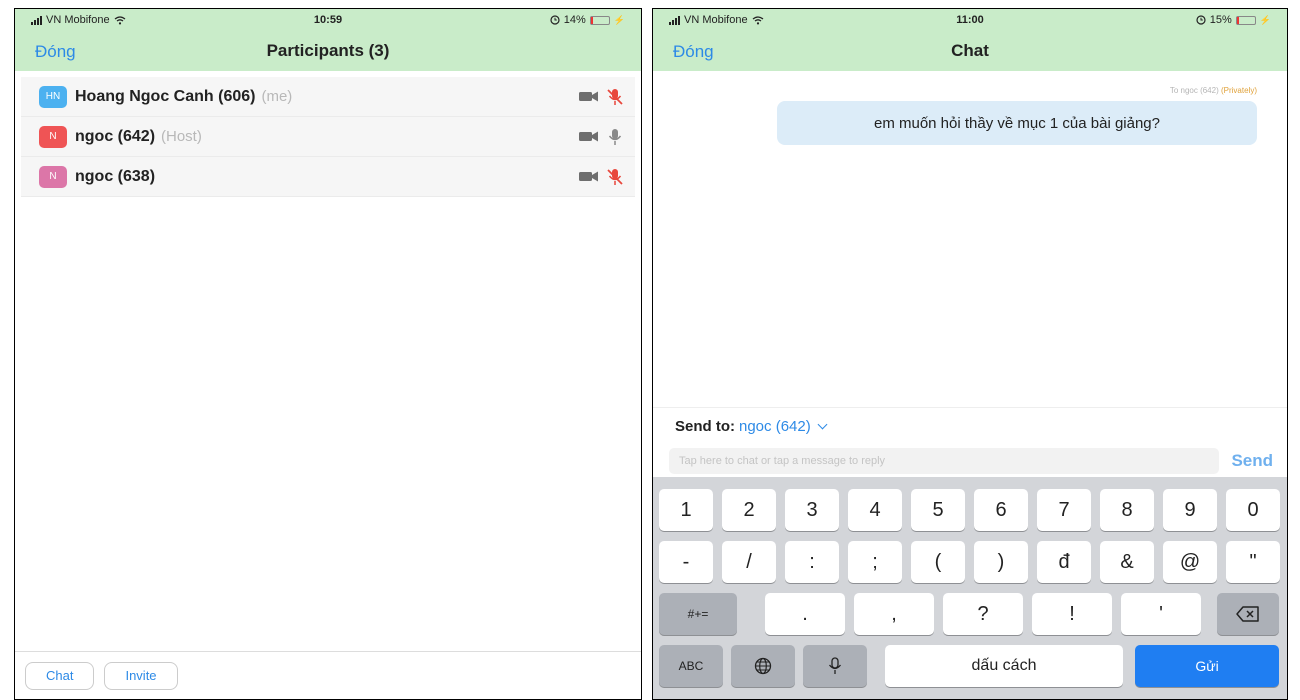 This screenshot has width=1300, height=700. What do you see at coordinates (1064, 510) in the screenshot?
I see `key: 7` at bounding box center [1064, 510].